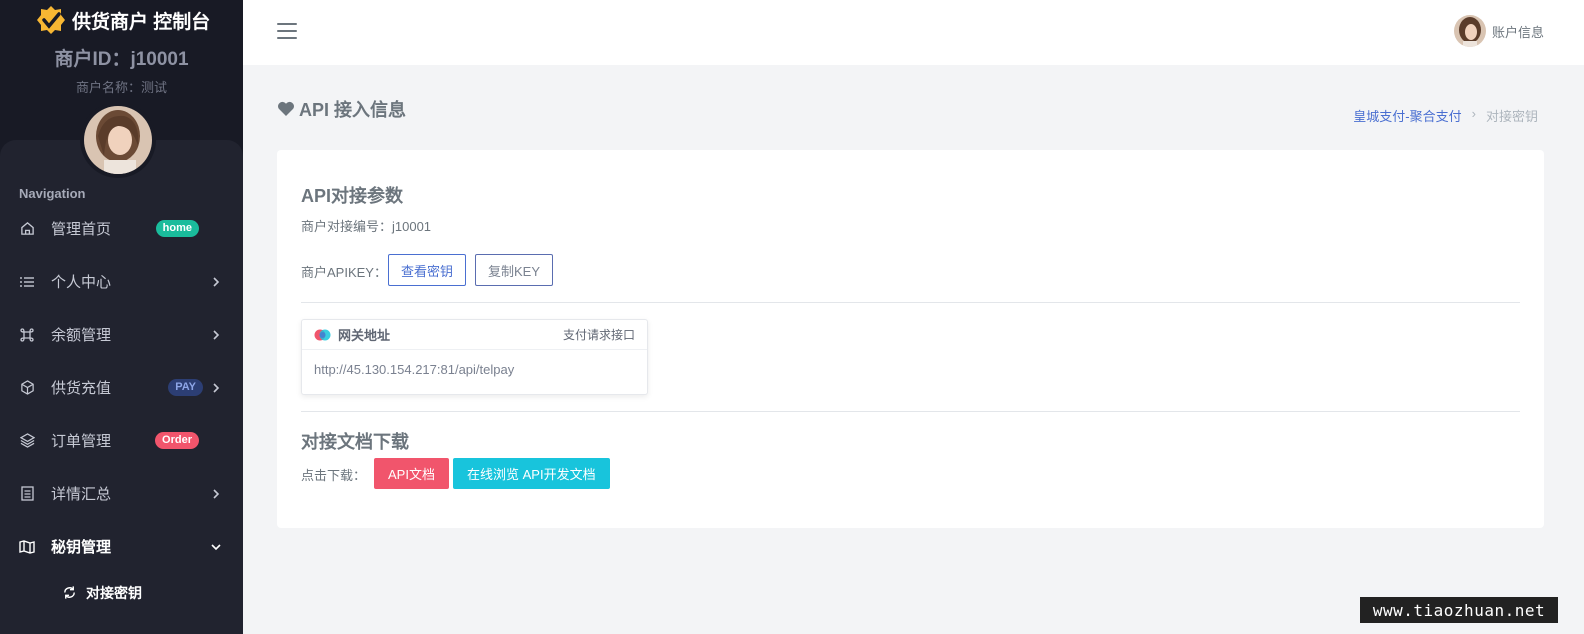 The width and height of the screenshot is (1584, 634). What do you see at coordinates (598, 335) in the screenshot?
I see `gateway-tag: 支付请求接口` at bounding box center [598, 335].